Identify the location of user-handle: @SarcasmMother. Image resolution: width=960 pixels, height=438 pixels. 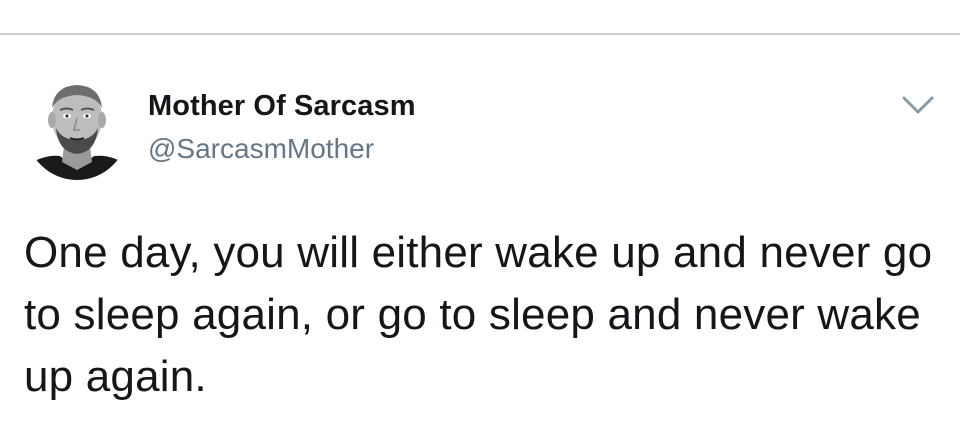
(261, 149).